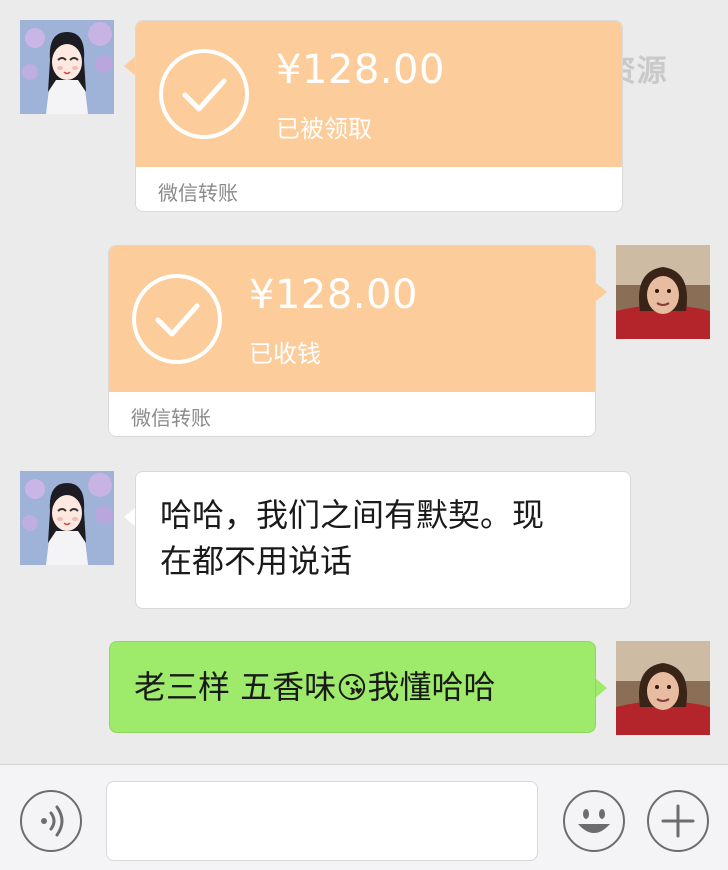 The height and width of the screenshot is (870, 728). I want to click on plus-icon, so click(678, 821).